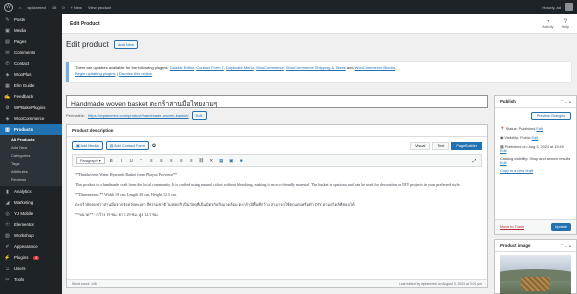 Image resolution: width=577 pixels, height=294 pixels. I want to click on notice-plugin-link: Contact Form 7, so click(210, 67).